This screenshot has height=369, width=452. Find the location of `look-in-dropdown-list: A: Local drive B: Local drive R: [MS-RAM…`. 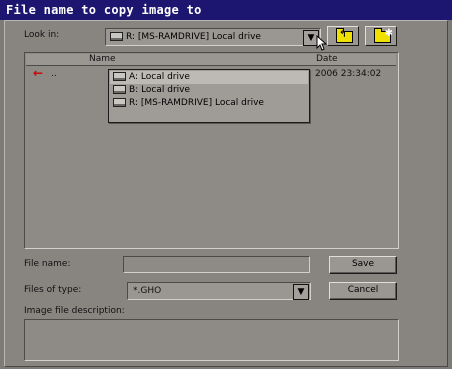

look-in-dropdown-list: A: Local drive B: Local drive R: [MS-RAM… is located at coordinates (209, 96).